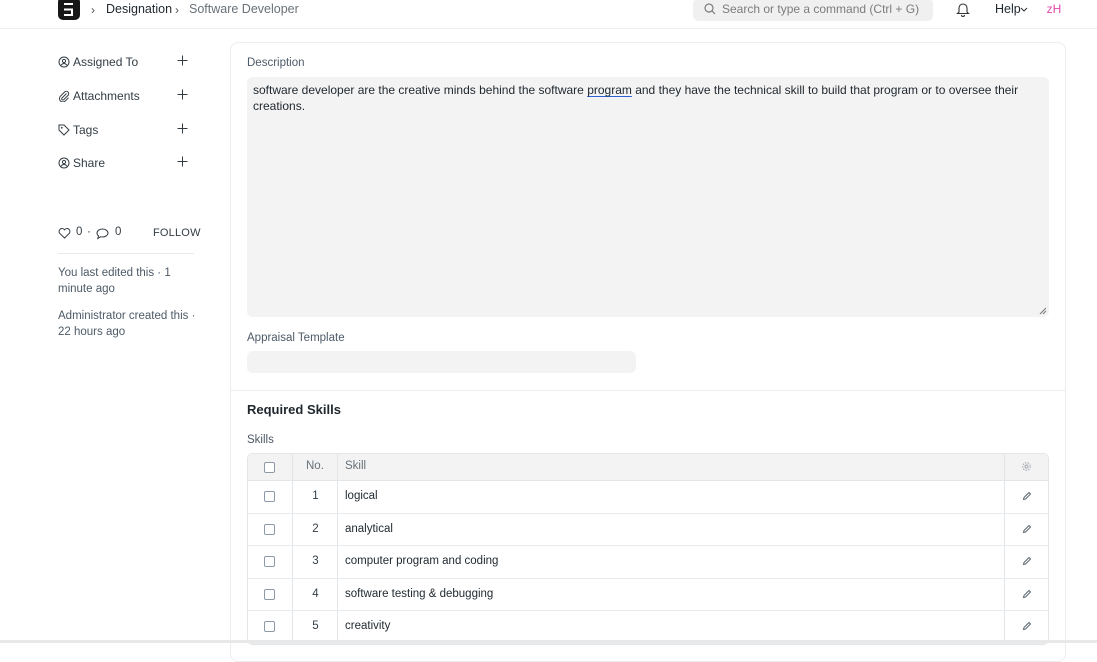 The image size is (1097, 662). I want to click on skill-cell: software testing & debugging, so click(419, 594).